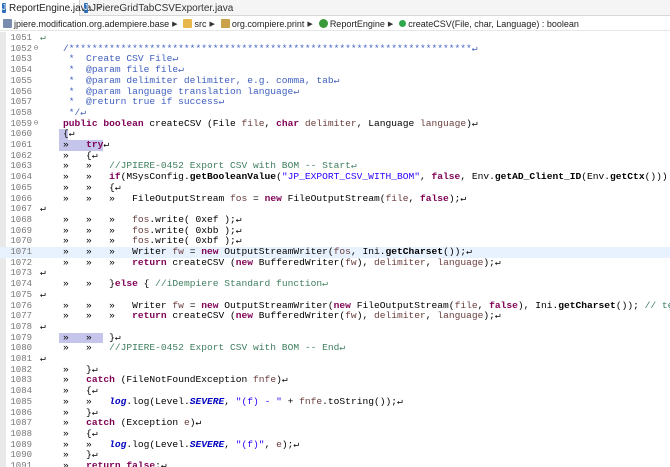 The width and height of the screenshot is (670, 467). I want to click on tab-label: ReportEngine.java, so click(50, 8).